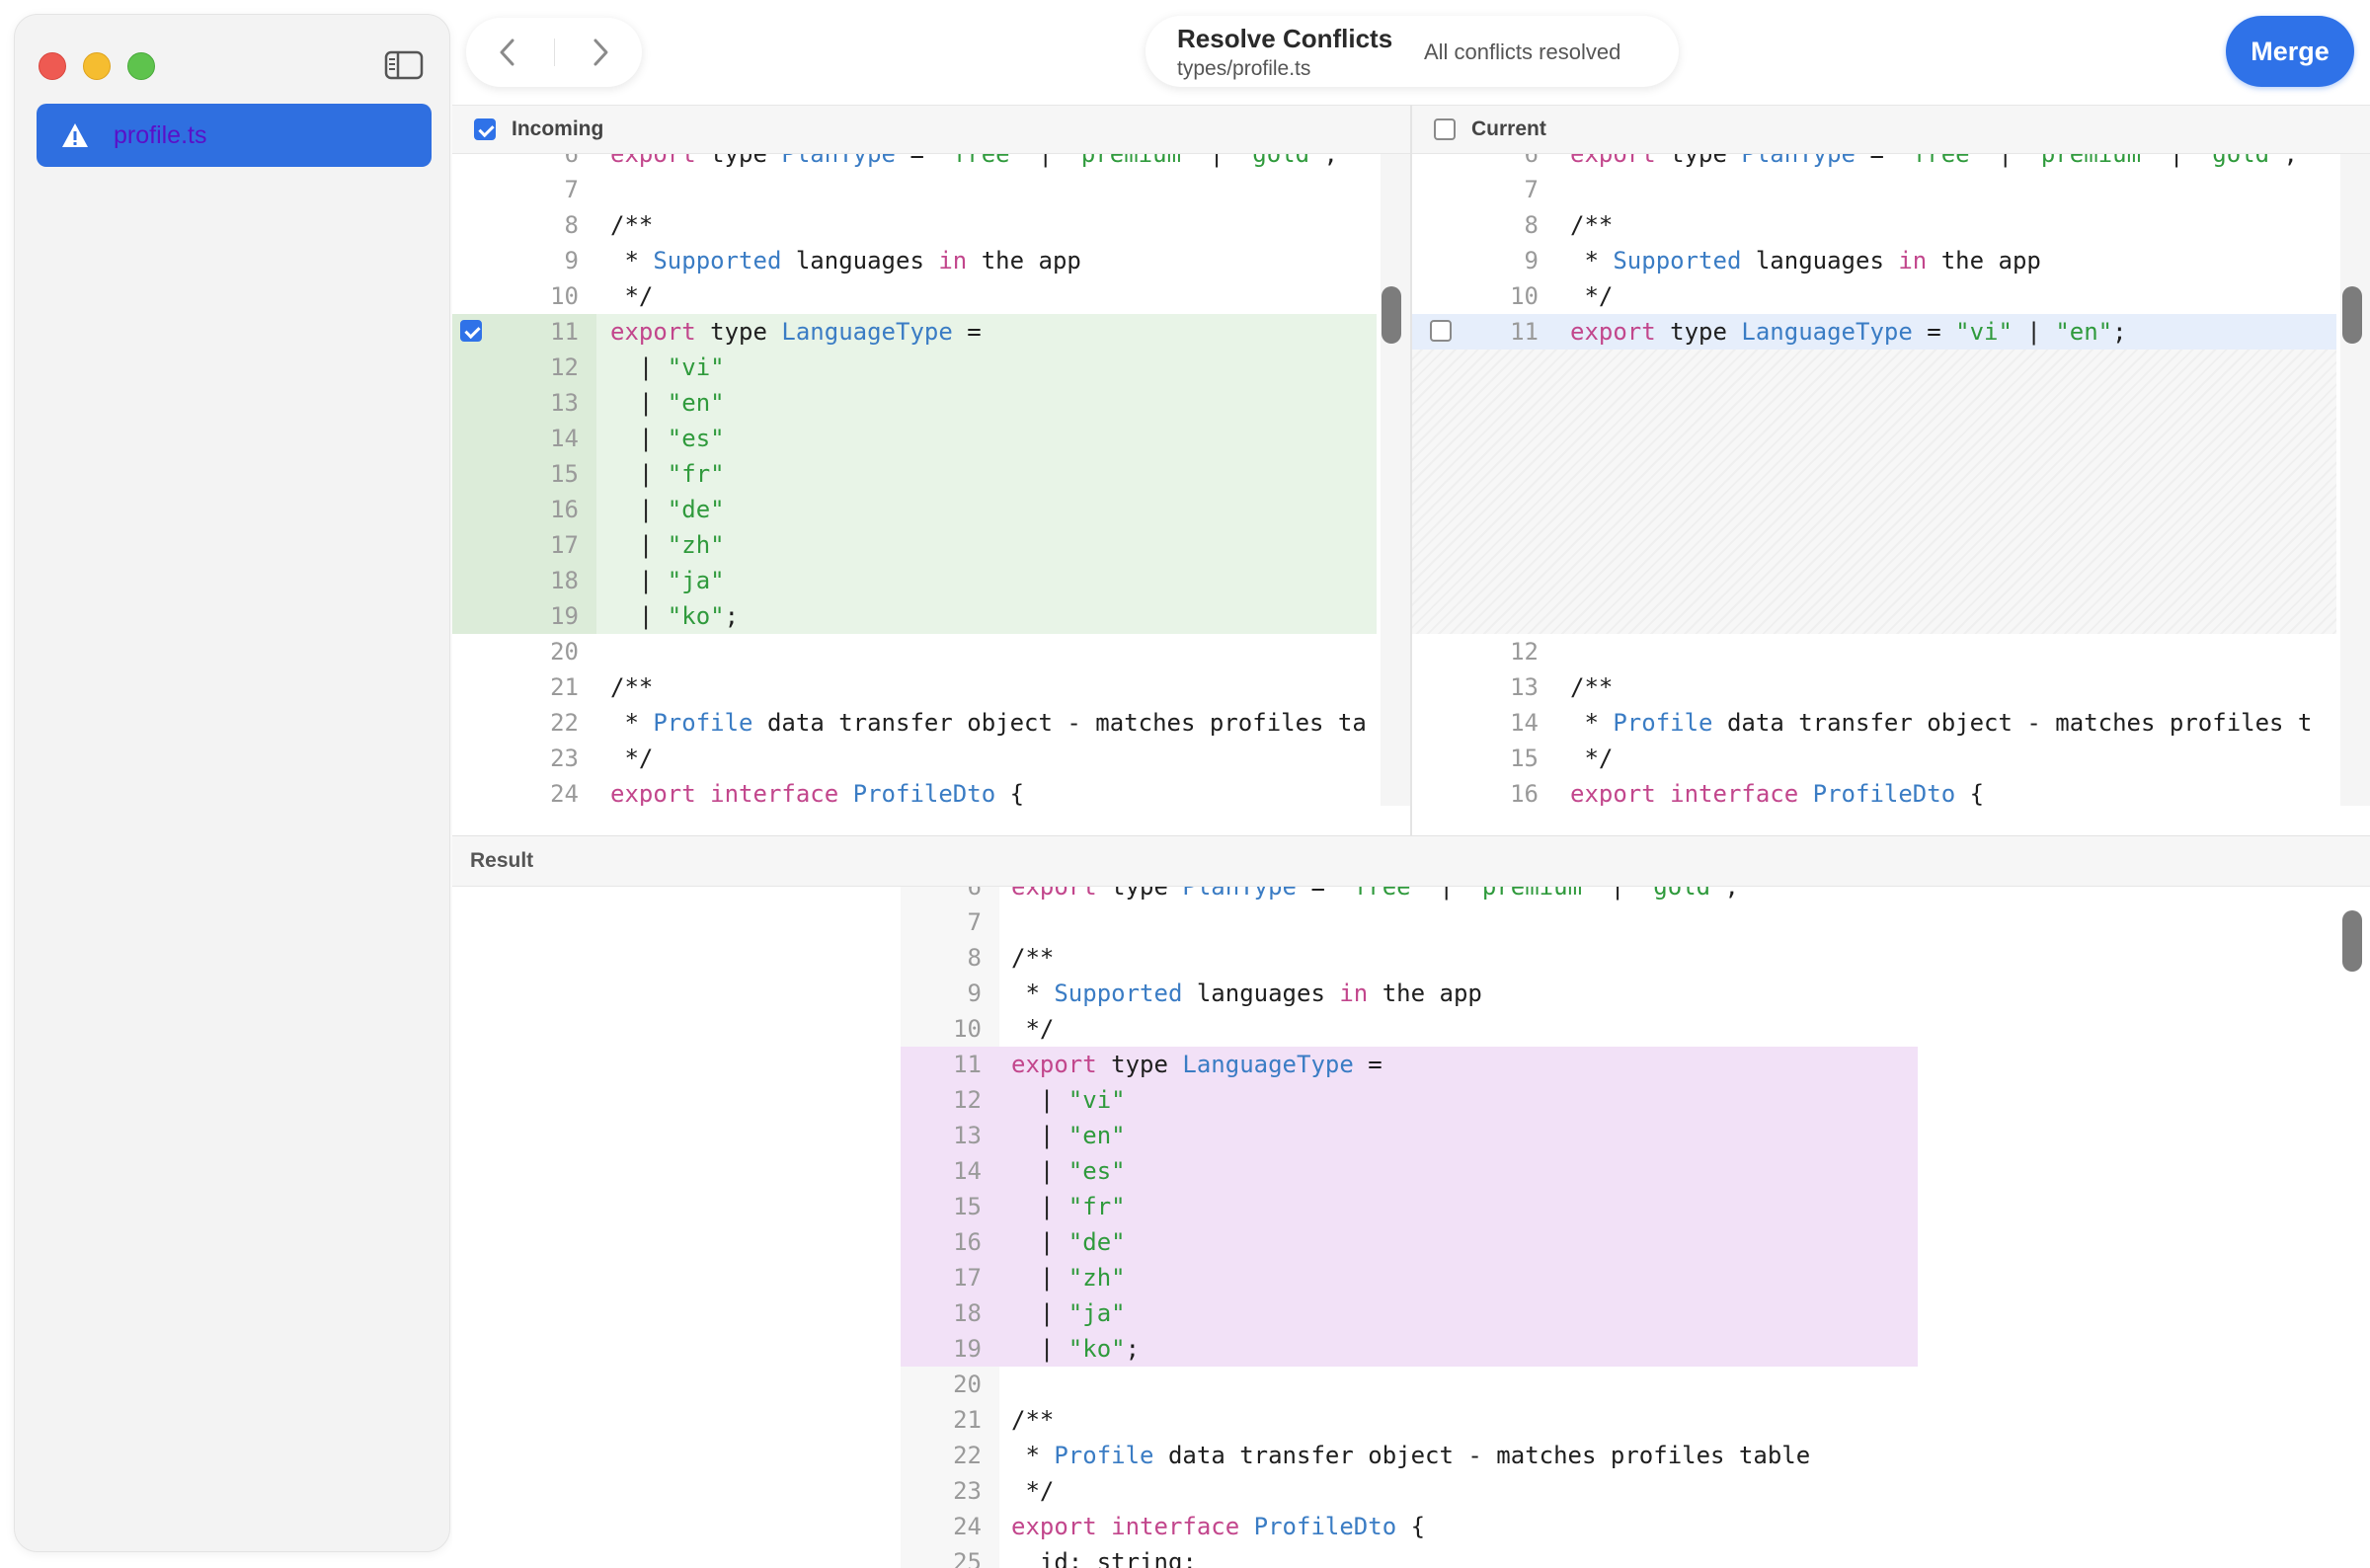  Describe the element at coordinates (1525, 758) in the screenshot. I see `line-number: 15` at that location.